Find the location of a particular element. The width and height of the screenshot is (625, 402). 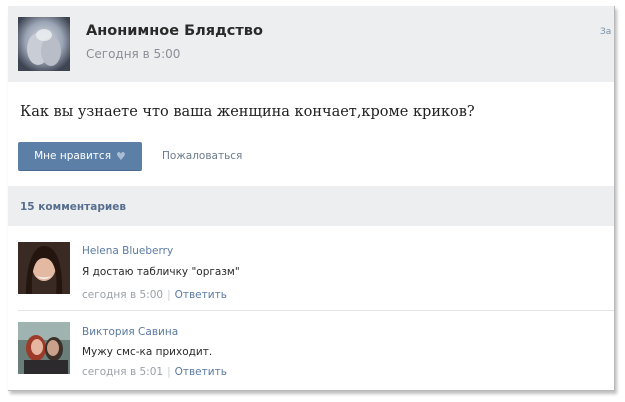

like-button: Мне нравится ♥ is located at coordinates (80, 156).